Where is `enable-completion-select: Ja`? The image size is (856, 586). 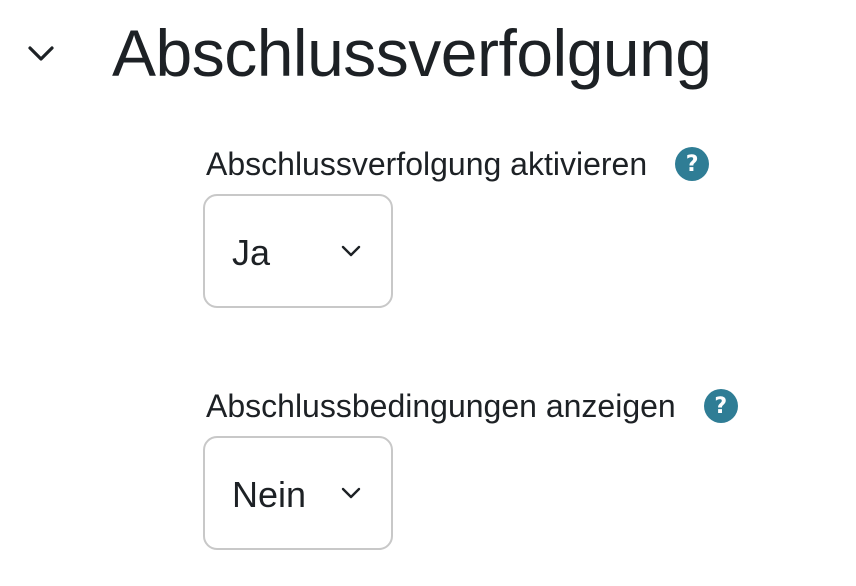 enable-completion-select: Ja is located at coordinates (298, 251).